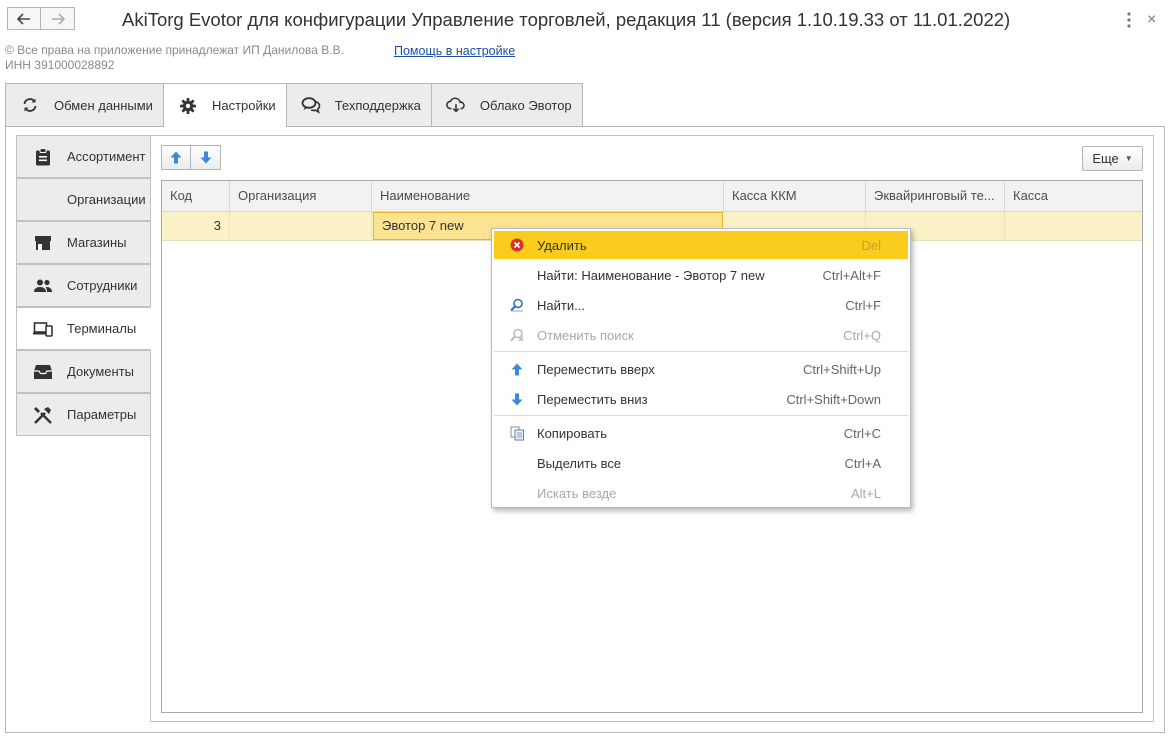  I want to click on column-header-code: Код, so click(196, 196).